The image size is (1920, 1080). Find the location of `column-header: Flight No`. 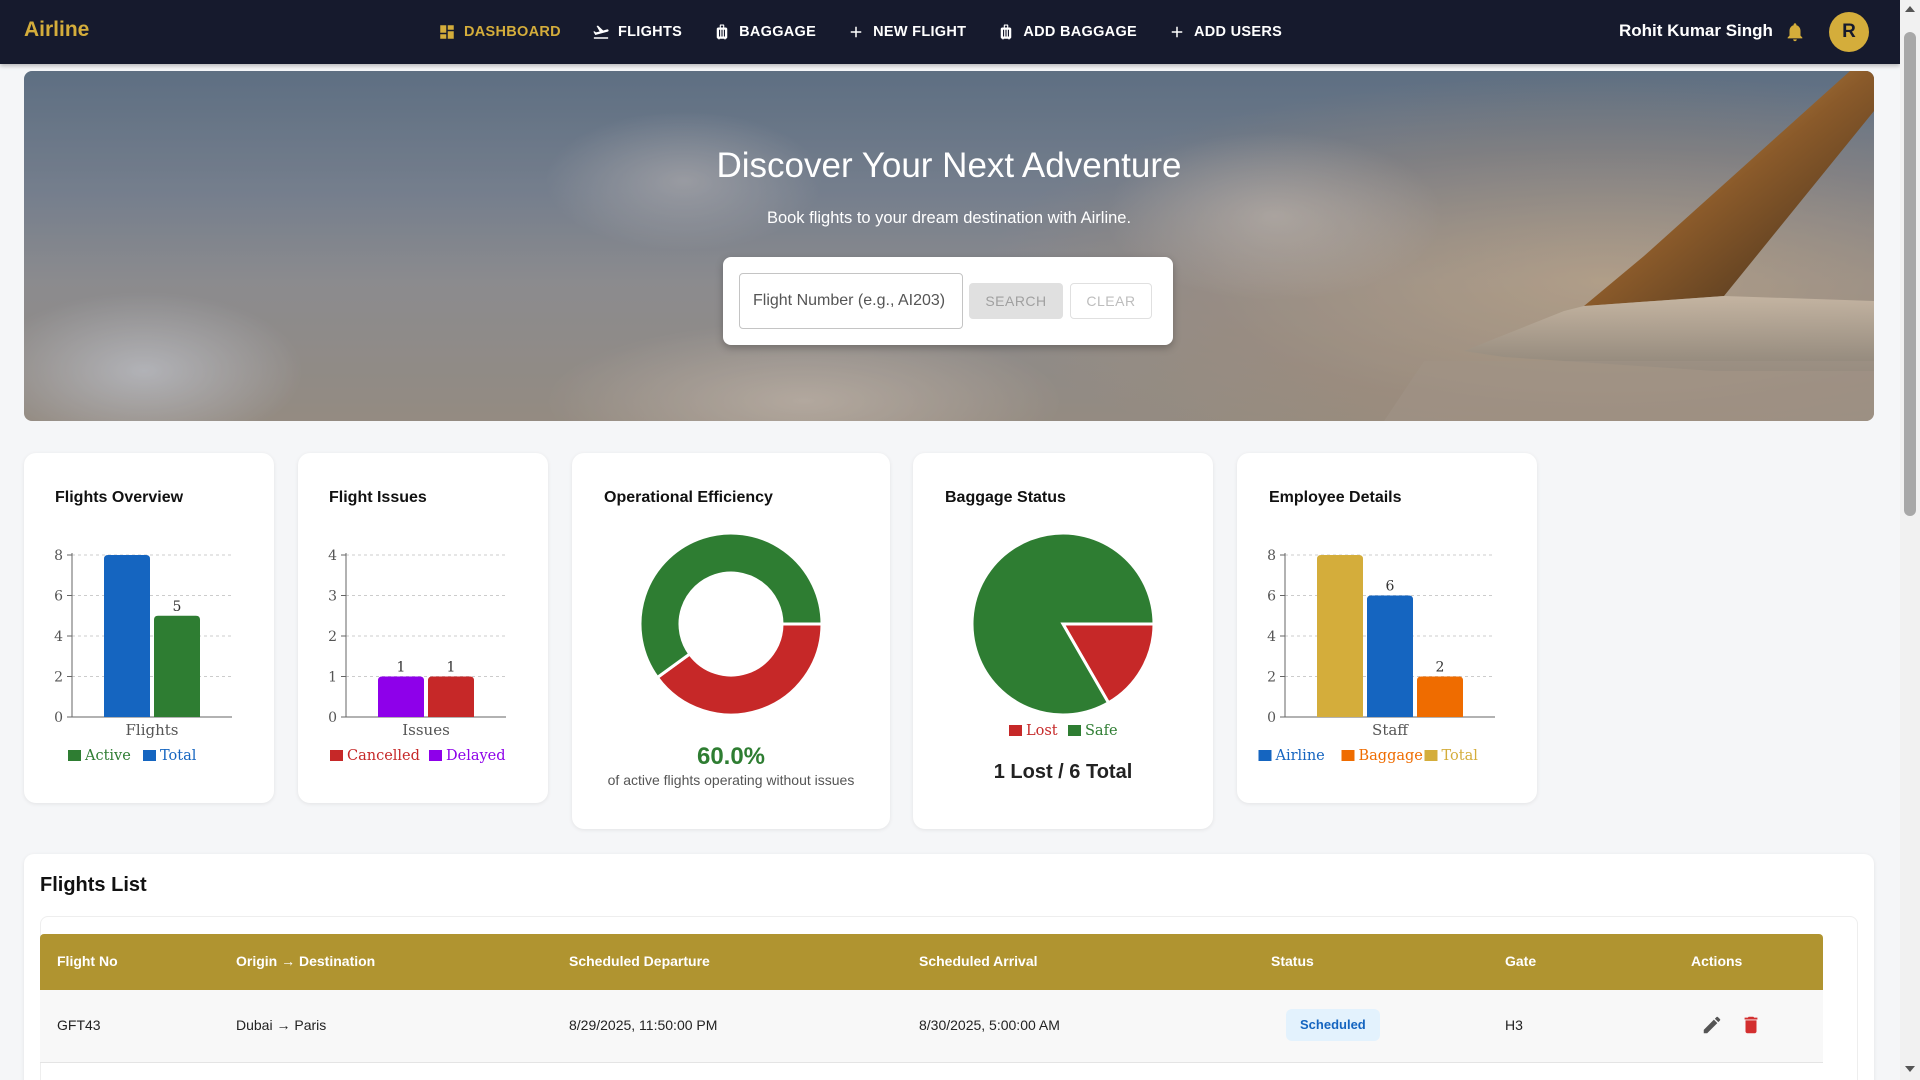

column-header: Flight No is located at coordinates (87, 961).